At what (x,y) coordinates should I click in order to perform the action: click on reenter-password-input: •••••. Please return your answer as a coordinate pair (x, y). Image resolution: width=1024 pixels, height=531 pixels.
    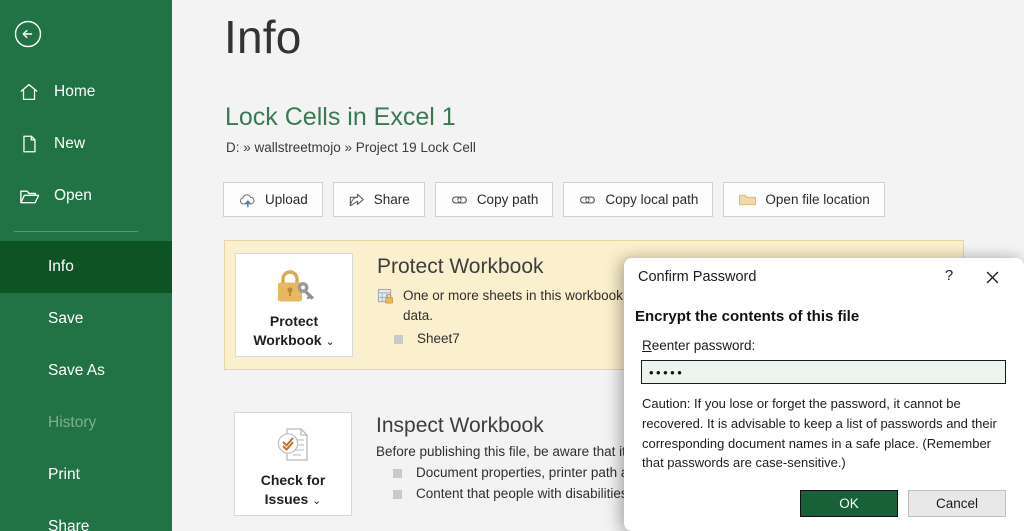
    Looking at the image, I should click on (823, 372).